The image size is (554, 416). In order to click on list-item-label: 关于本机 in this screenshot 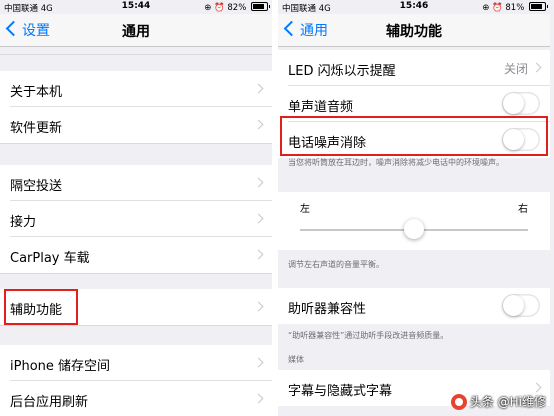, I will do `click(36, 92)`.